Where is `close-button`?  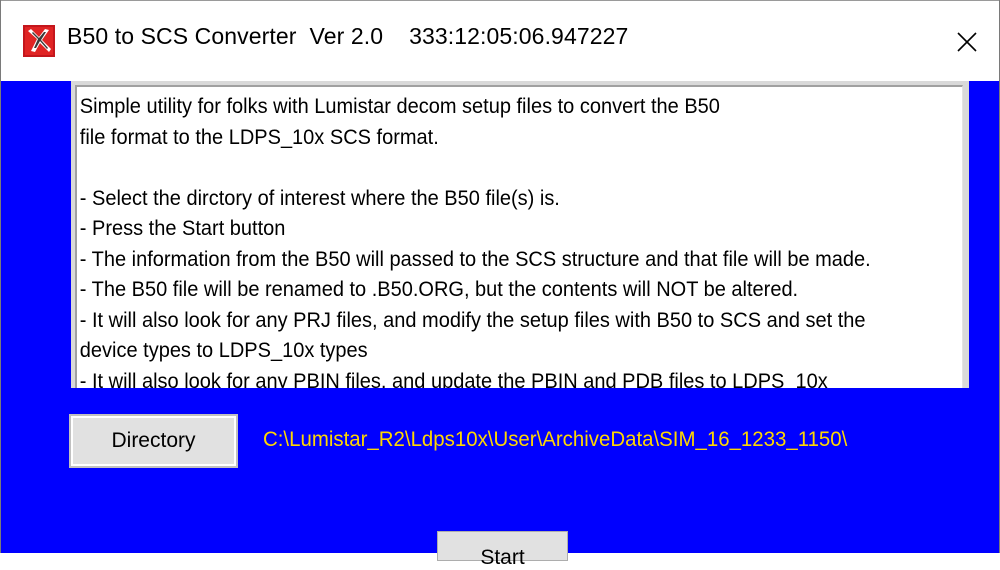
close-button is located at coordinates (967, 41).